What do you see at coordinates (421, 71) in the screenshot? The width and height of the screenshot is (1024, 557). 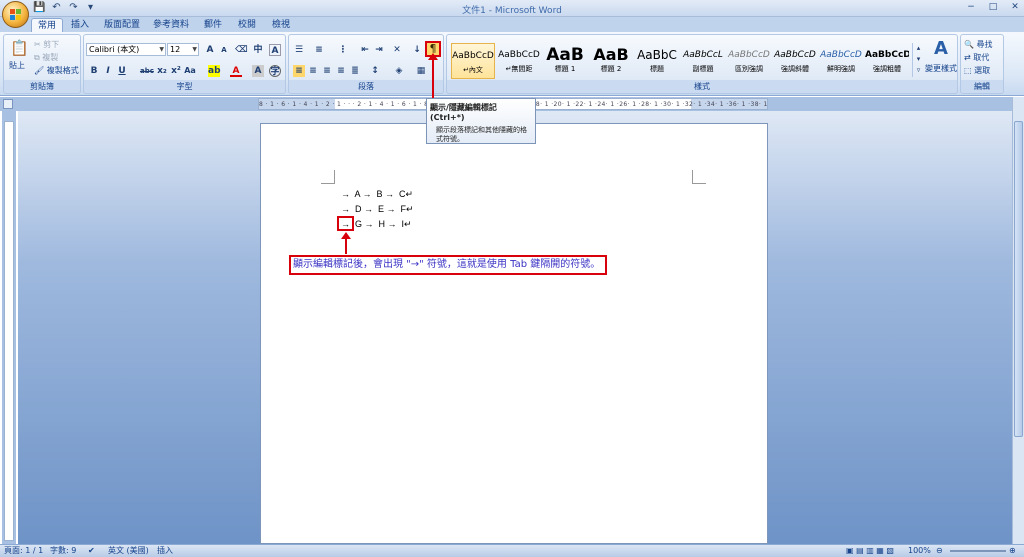 I see `borders-icon: ▦` at bounding box center [421, 71].